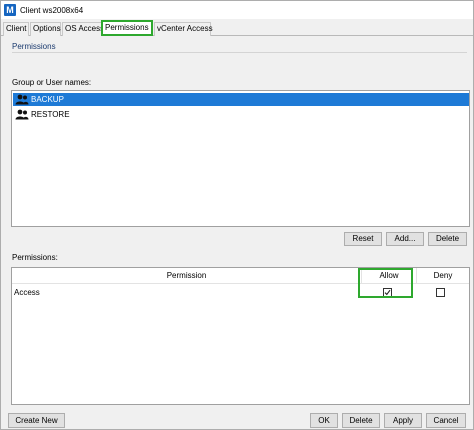 This screenshot has width=474, height=430. I want to click on list-item-backup: BACKUP, so click(241, 99).